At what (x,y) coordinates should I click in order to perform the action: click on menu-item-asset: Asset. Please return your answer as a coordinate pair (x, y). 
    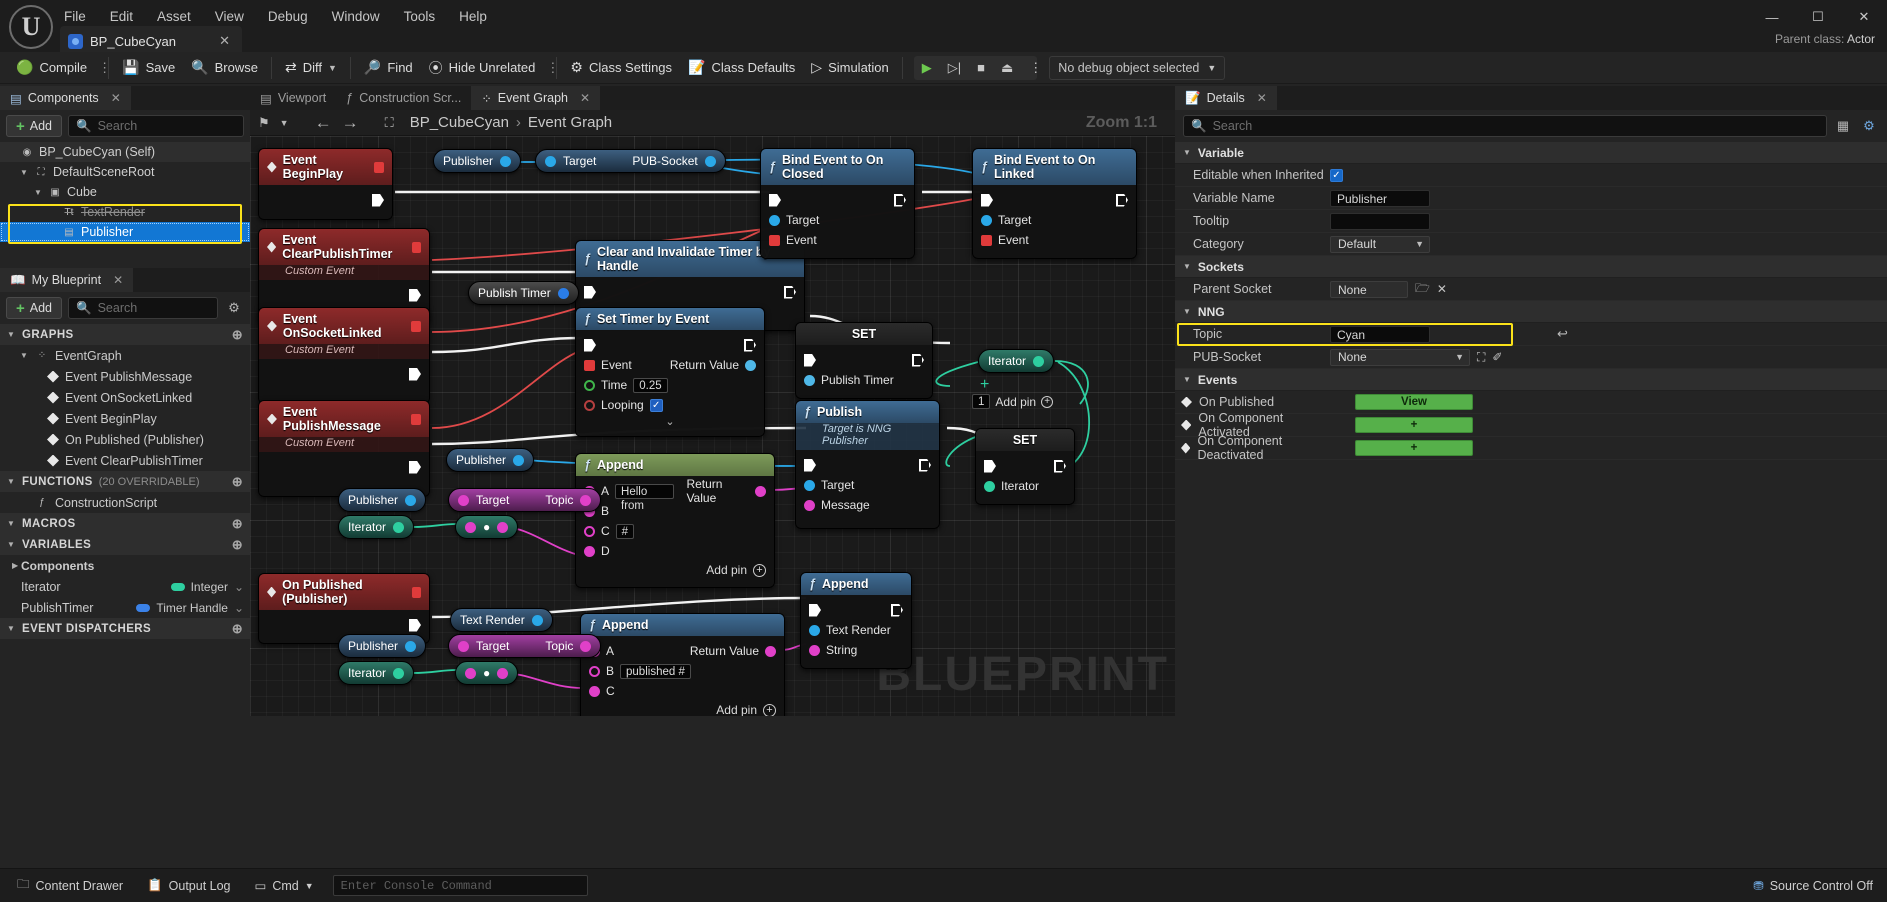
    Looking at the image, I should click on (174, 16).